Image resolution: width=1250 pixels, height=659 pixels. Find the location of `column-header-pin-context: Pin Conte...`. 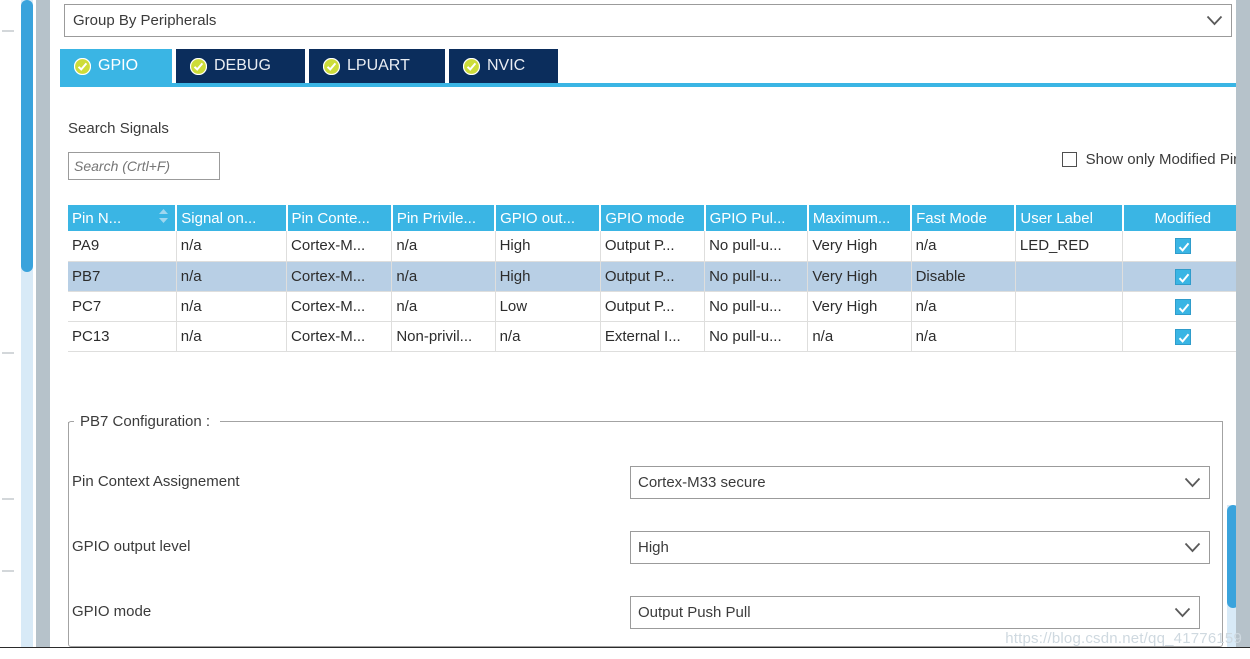

column-header-pin-context: Pin Conte... is located at coordinates (339, 218).